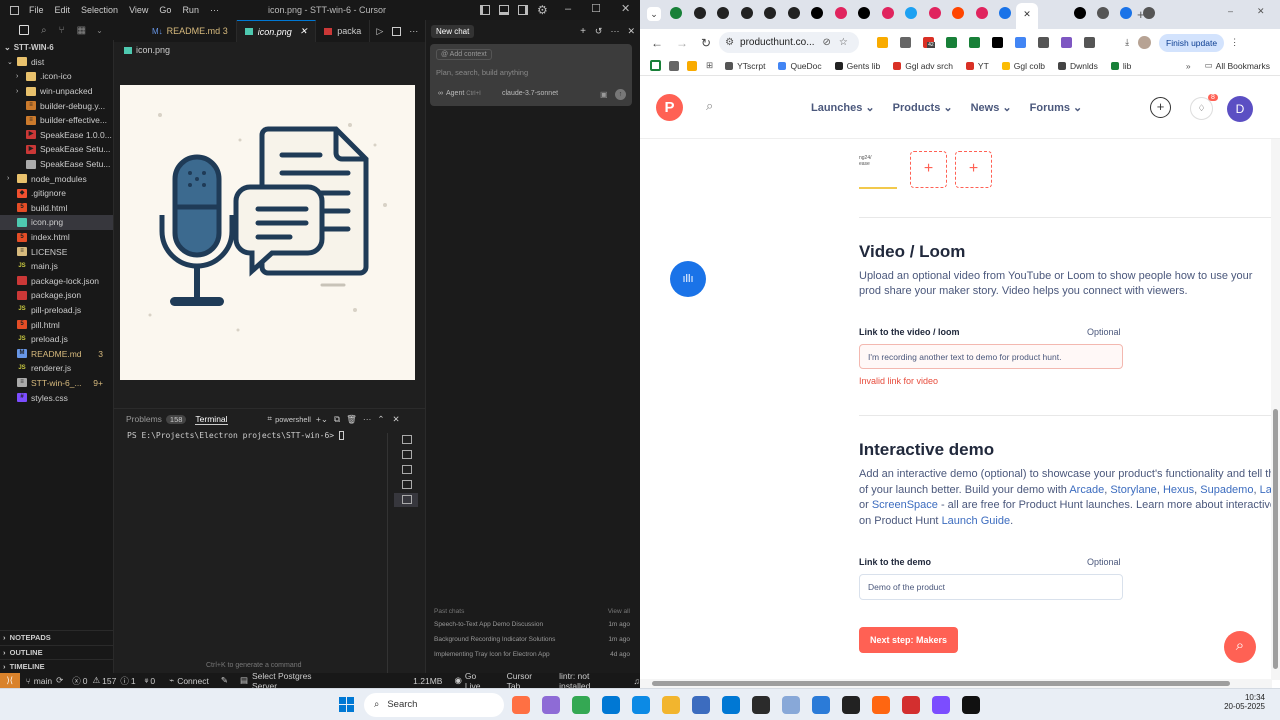 This screenshot has height=720, width=1280. Describe the element at coordinates (1133, 490) in the screenshot. I see `link-storylane: Storylane` at that location.